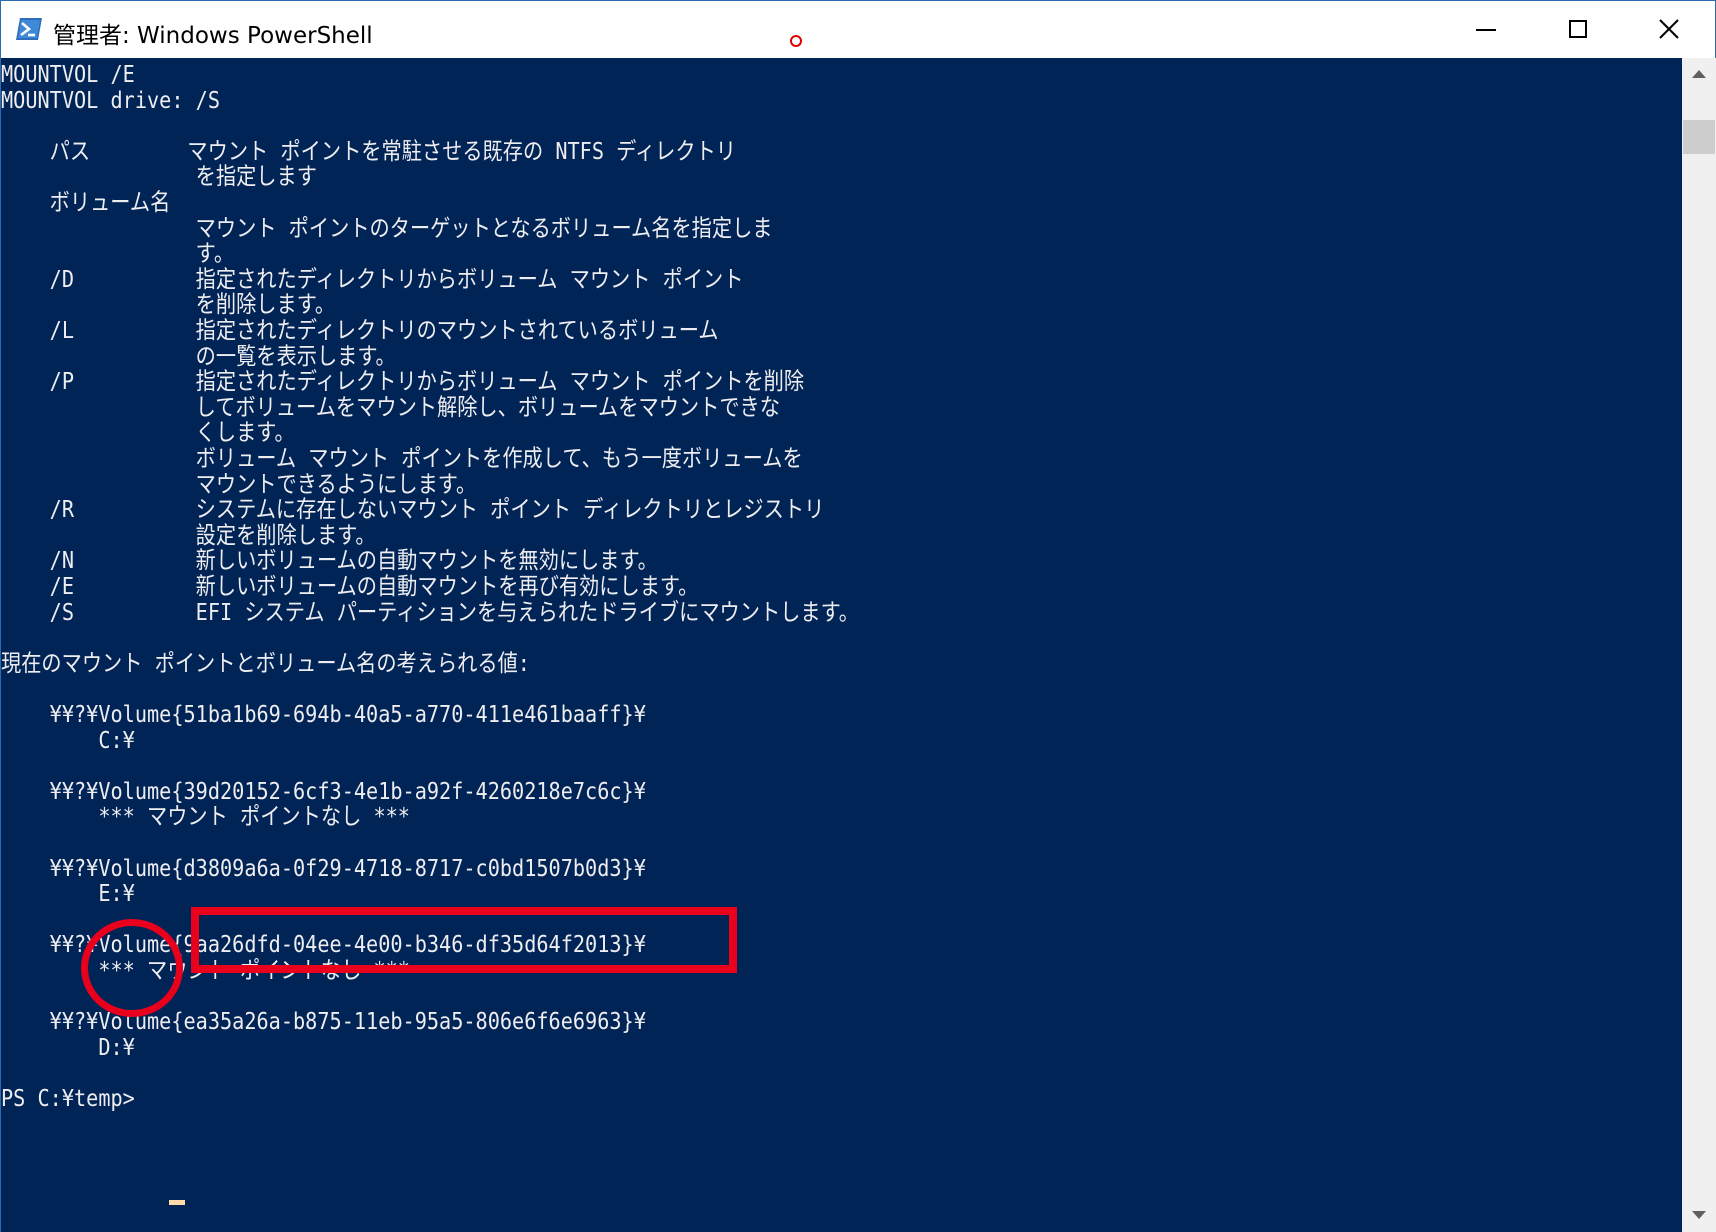 Image resolution: width=1716 pixels, height=1232 pixels. What do you see at coordinates (86, 202) in the screenshot?
I see `console-line: ボリューム名` at bounding box center [86, 202].